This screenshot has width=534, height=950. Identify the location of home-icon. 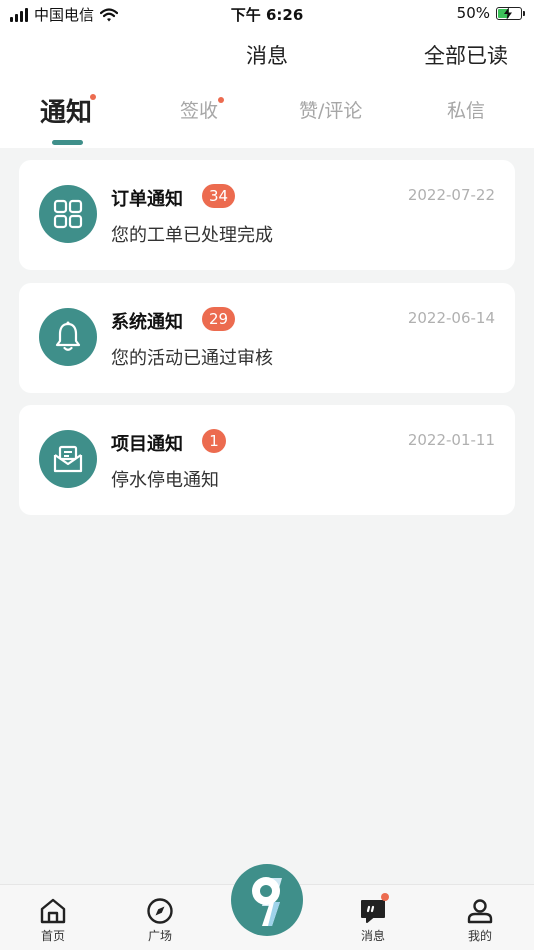
(53, 911).